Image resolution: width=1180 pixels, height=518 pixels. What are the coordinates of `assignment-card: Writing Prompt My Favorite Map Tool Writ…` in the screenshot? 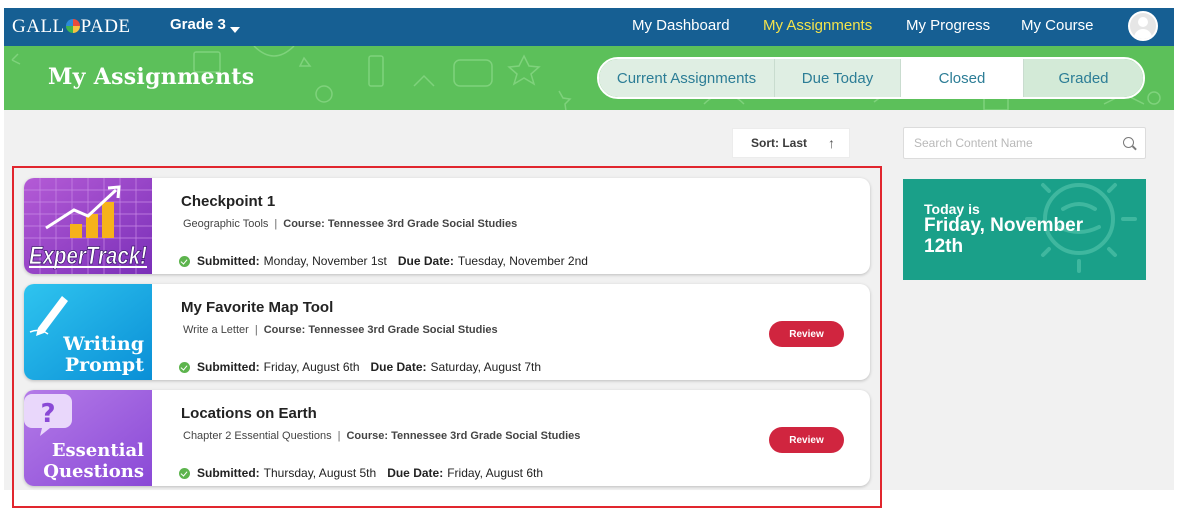 It's located at (447, 332).